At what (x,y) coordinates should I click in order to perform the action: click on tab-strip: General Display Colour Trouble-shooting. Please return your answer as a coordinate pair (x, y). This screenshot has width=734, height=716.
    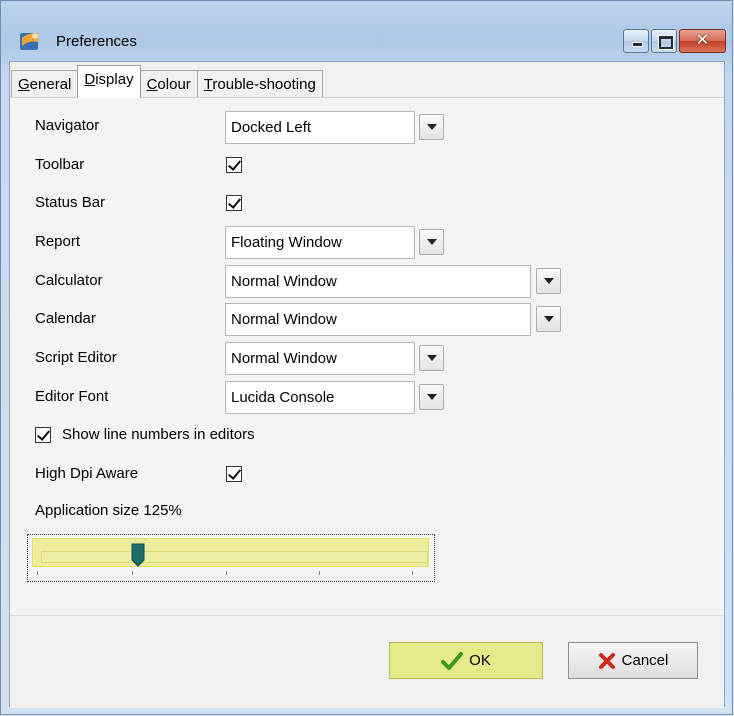
    Looking at the image, I should click on (167, 81).